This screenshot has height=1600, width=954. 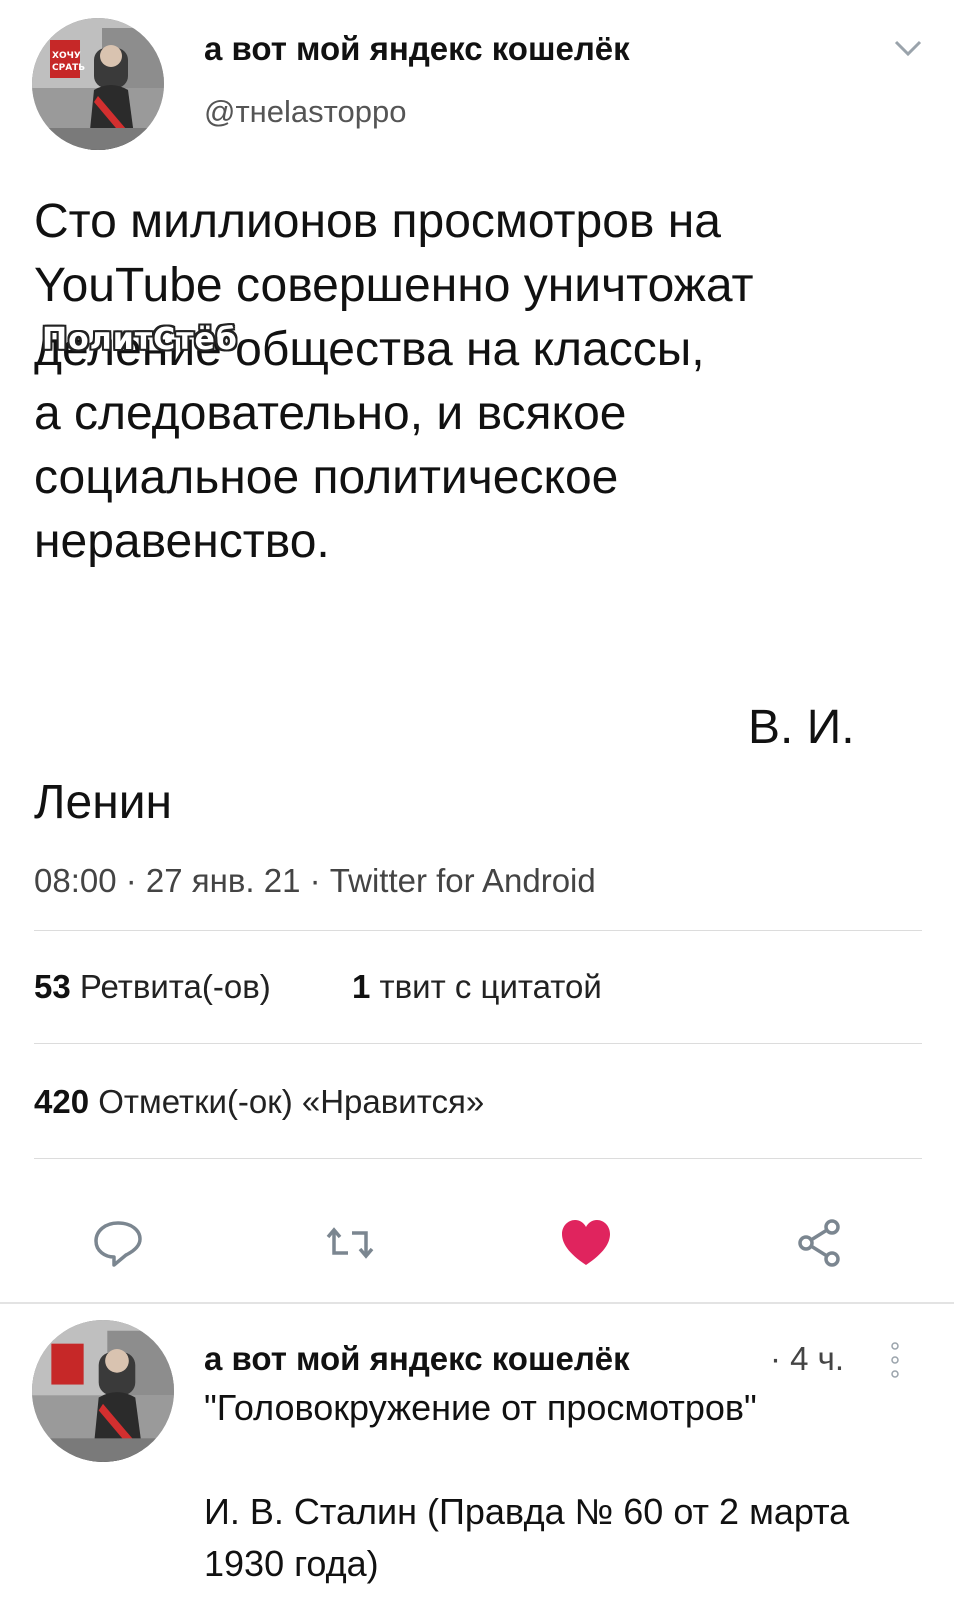 I want to click on avatar-sign-text-1: ХОЧУ, so click(x=66, y=56).